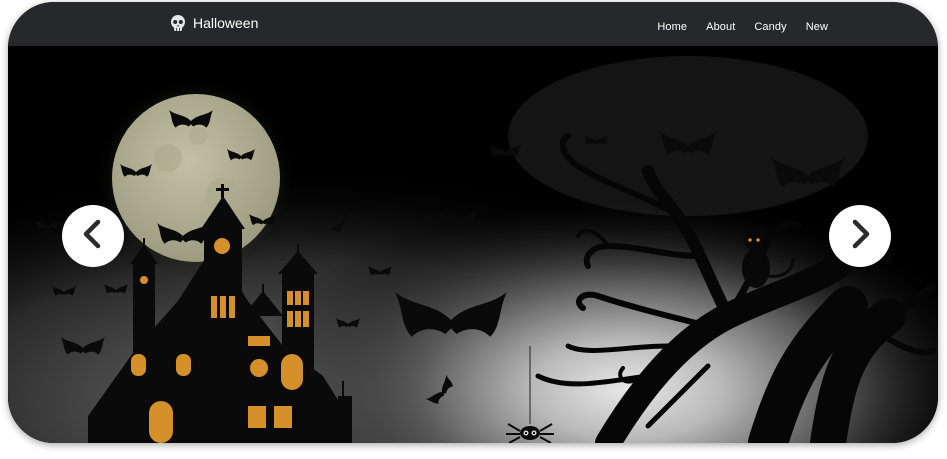 This screenshot has height=459, width=947. I want to click on carousel-prev-button, so click(93, 236).